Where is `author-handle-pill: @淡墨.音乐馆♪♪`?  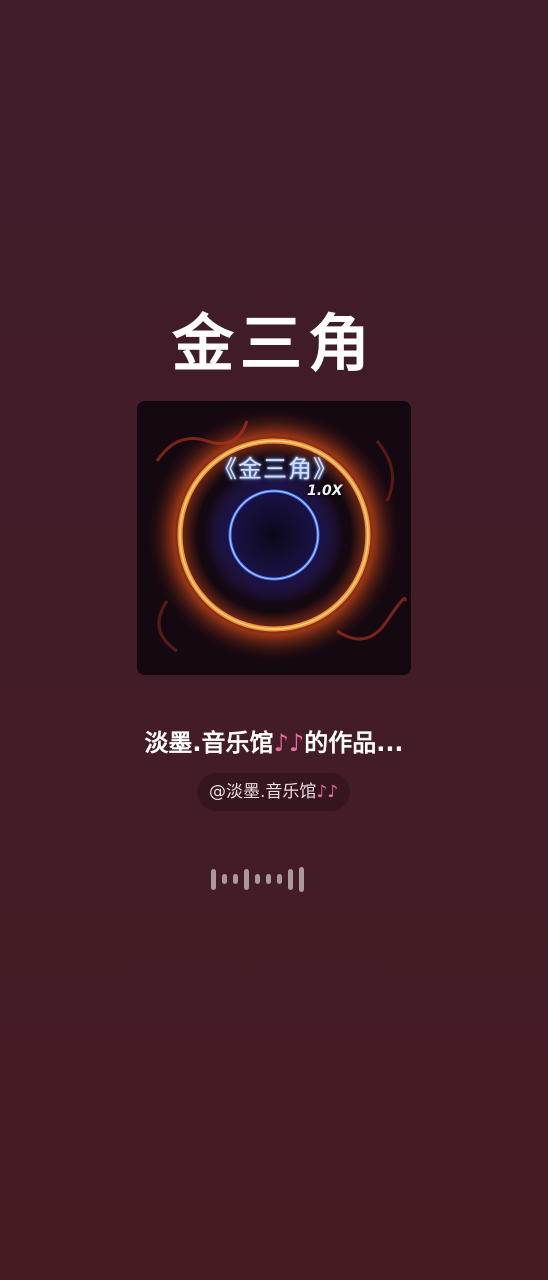 author-handle-pill: @淡墨.音乐馆♪♪ is located at coordinates (274, 792).